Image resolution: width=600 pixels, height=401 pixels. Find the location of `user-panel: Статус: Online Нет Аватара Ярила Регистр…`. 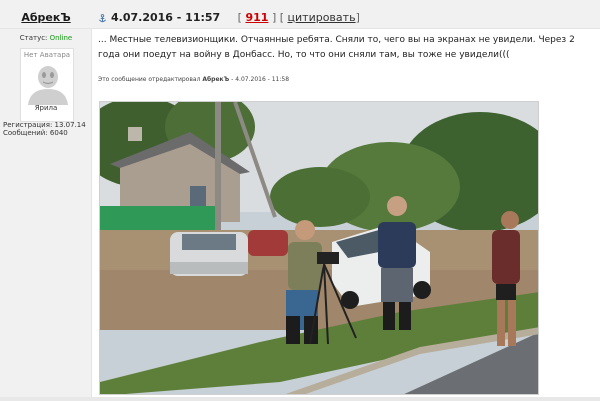

user-panel: Статус: Online Нет Аватара Ярила Регистр… is located at coordinates (46, 215).